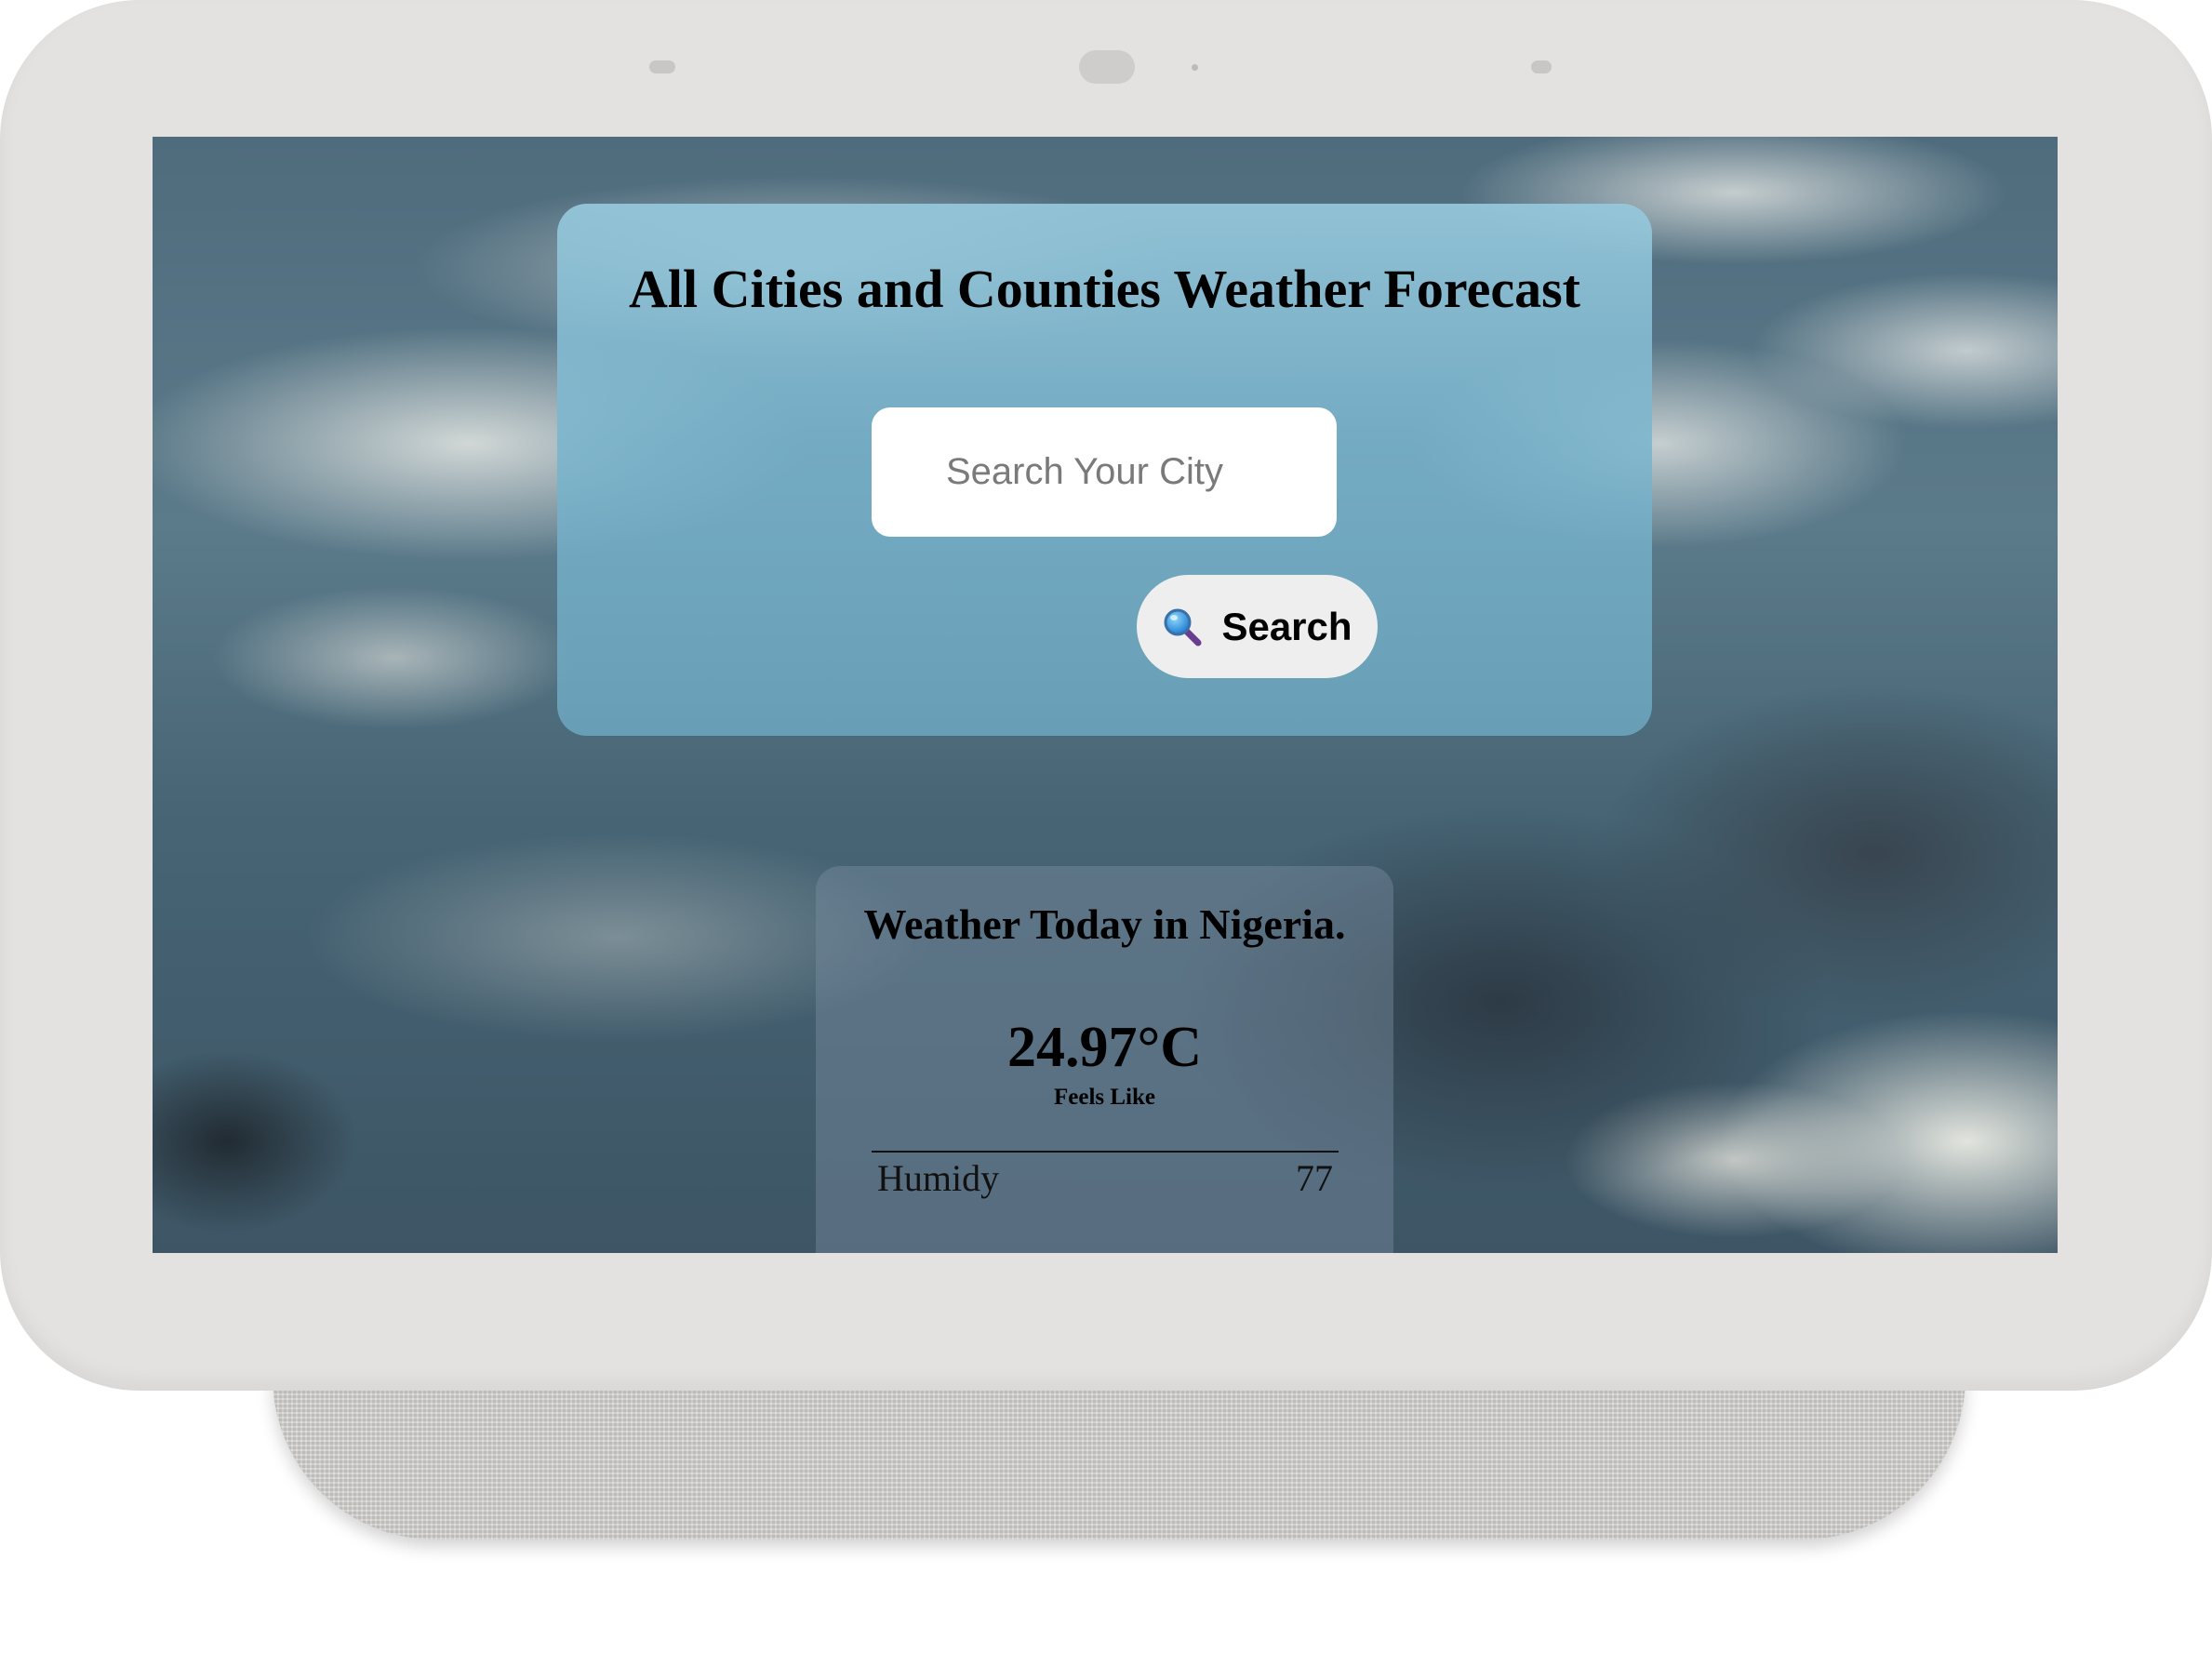 The height and width of the screenshot is (1666, 2212). Describe the element at coordinates (662, 66) in the screenshot. I see `light-sensor` at that location.